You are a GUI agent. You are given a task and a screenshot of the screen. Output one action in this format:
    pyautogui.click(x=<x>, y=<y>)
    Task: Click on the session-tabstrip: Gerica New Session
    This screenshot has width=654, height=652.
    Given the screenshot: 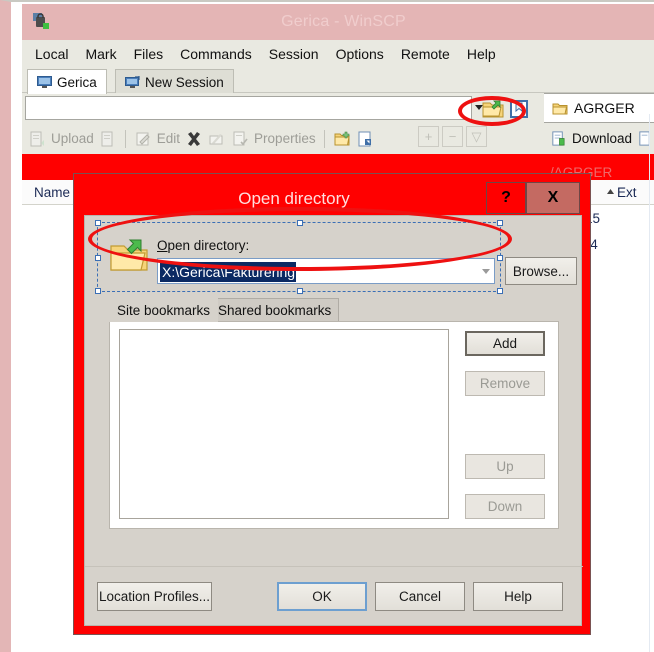 What is the action you would take?
    pyautogui.click(x=338, y=80)
    